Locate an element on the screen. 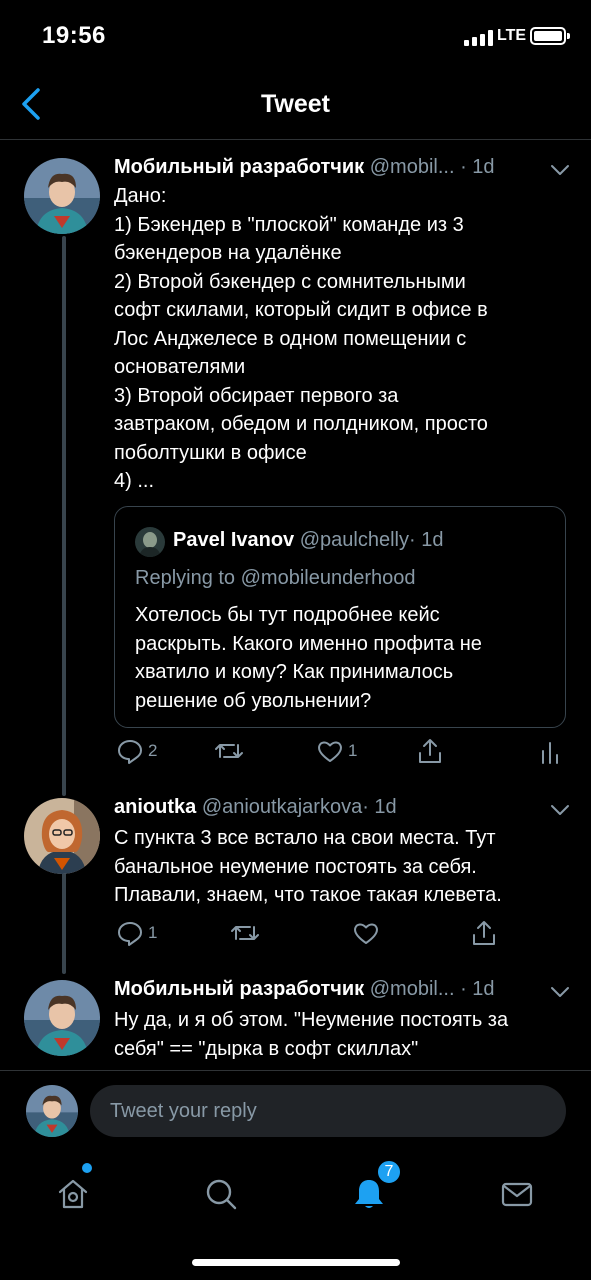 Image resolution: width=591 pixels, height=1280 pixels. mail-icon is located at coordinates (517, 1194).